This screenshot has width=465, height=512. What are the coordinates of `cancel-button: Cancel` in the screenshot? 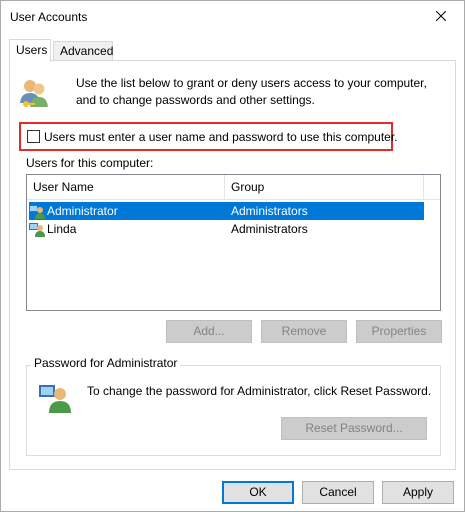 It's located at (338, 492).